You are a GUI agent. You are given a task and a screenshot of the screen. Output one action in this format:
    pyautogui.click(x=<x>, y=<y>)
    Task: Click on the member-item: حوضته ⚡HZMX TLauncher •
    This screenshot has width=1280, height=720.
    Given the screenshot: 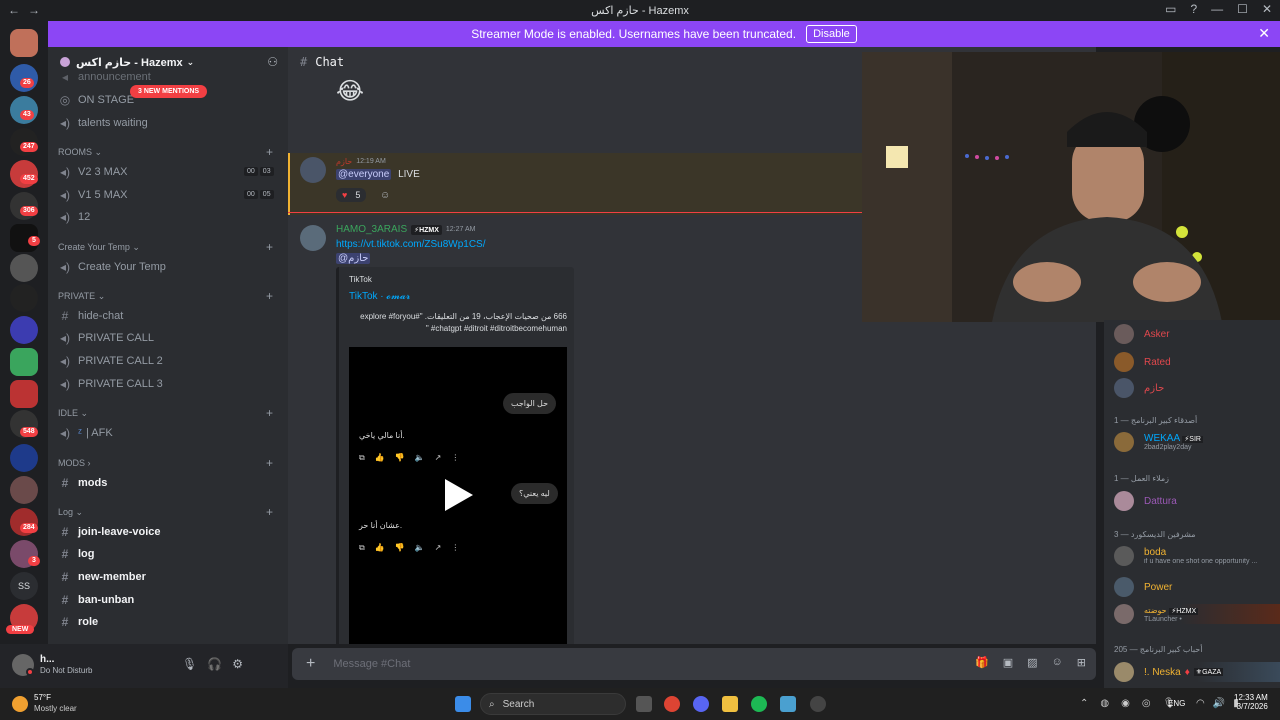 What is the action you would take?
    pyautogui.click(x=1197, y=614)
    